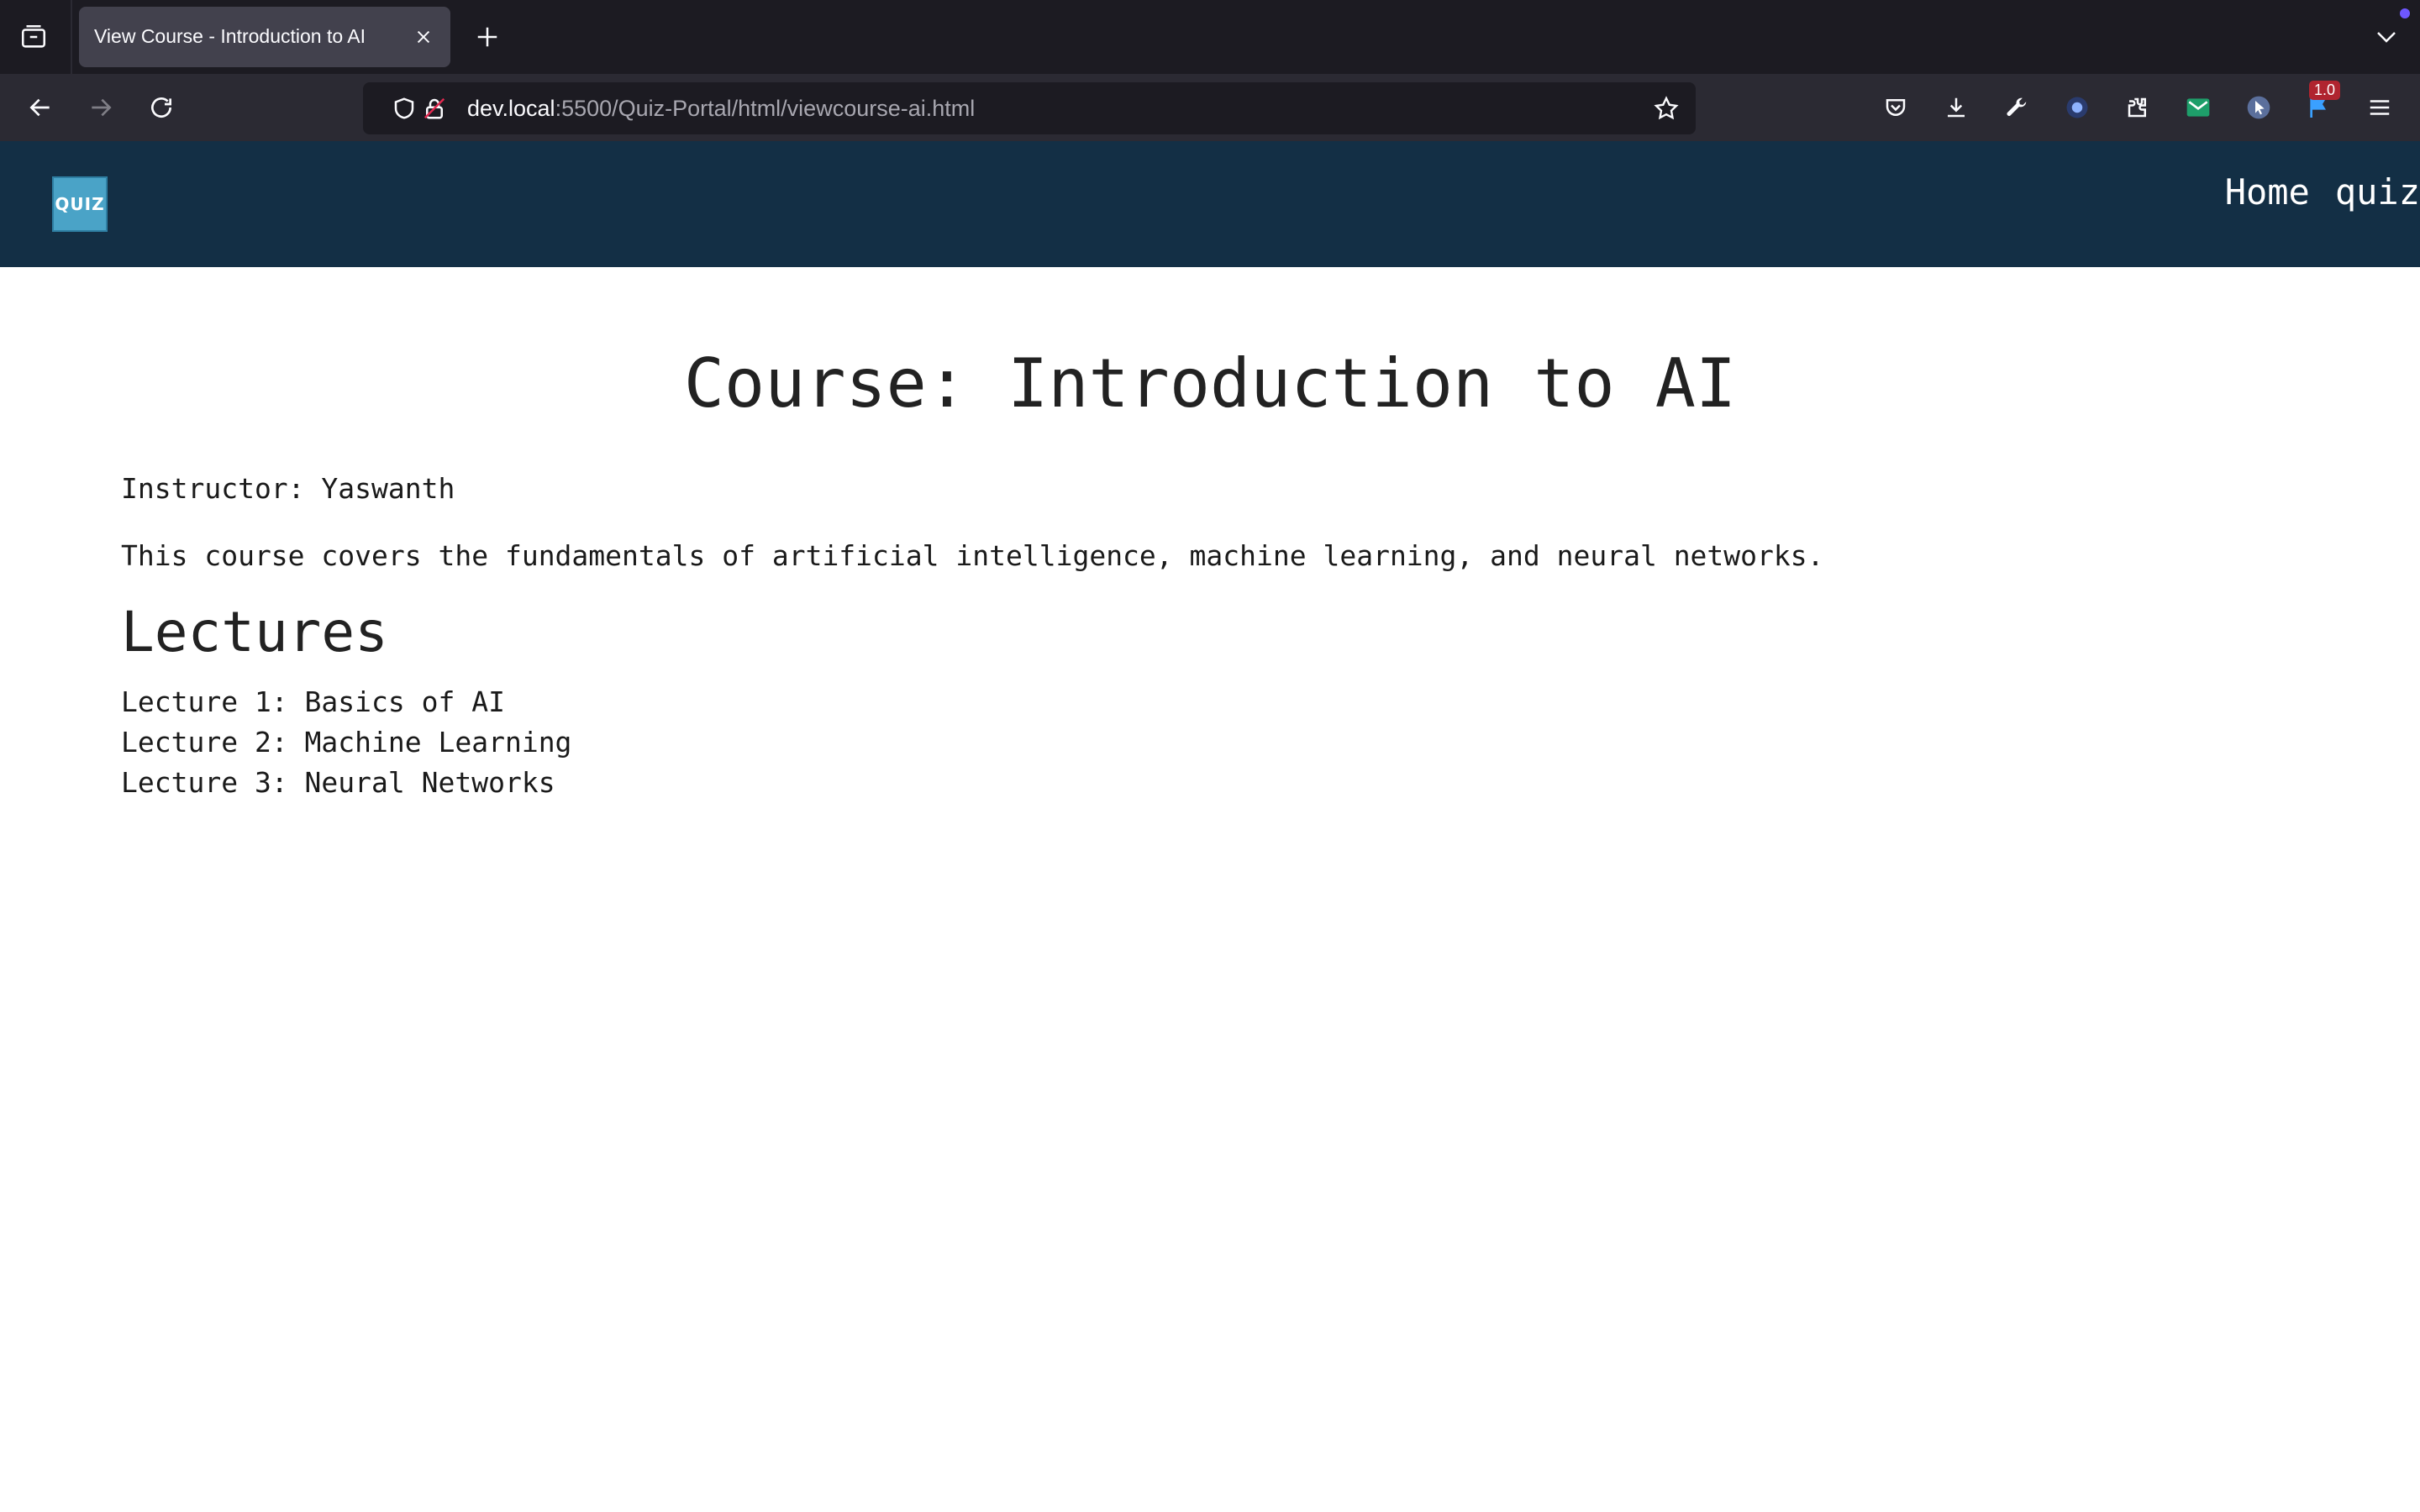 The width and height of the screenshot is (2420, 1512). What do you see at coordinates (1896, 107) in the screenshot?
I see `pocket-icon` at bounding box center [1896, 107].